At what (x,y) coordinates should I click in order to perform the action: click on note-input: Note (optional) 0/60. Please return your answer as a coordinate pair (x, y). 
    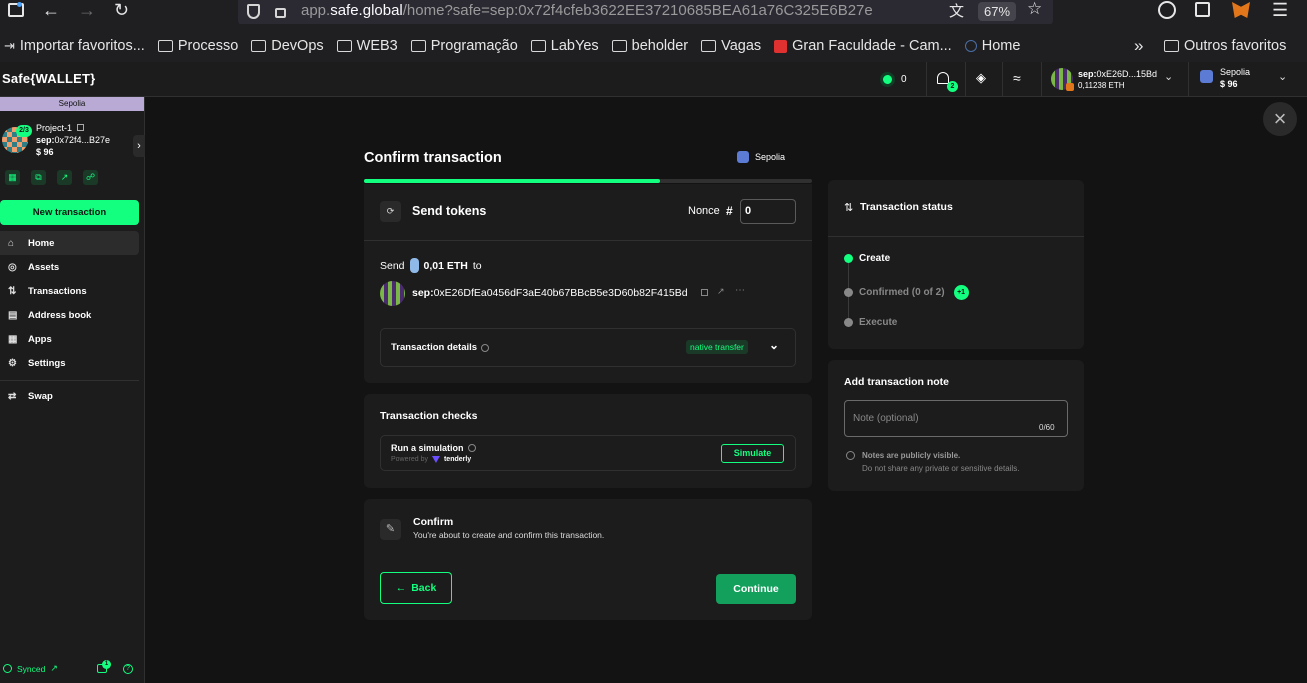
    Looking at the image, I should click on (956, 418).